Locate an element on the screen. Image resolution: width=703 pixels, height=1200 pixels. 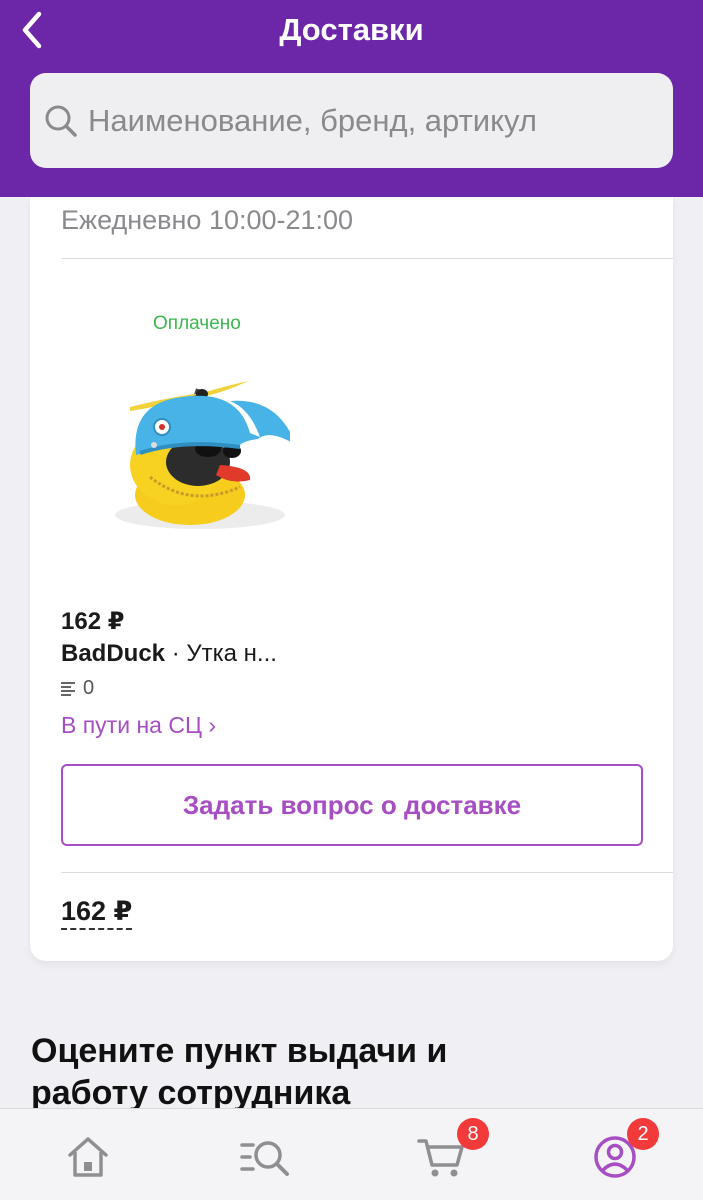
delivery-status-link: В пути на СЦ › is located at coordinates (138, 725).